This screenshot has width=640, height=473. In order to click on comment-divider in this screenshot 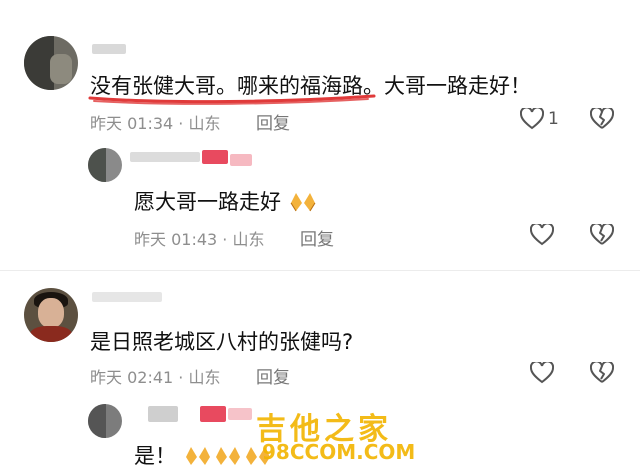, I will do `click(320, 270)`.